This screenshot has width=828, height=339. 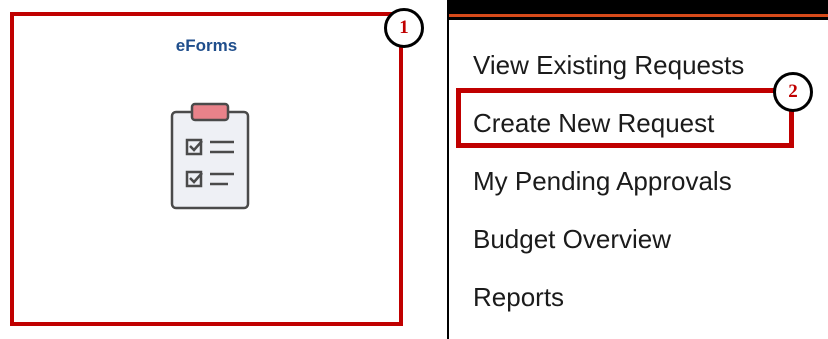 What do you see at coordinates (608, 190) in the screenshot?
I see `menu-item-my-pending-approvals: My Pending Approvals` at bounding box center [608, 190].